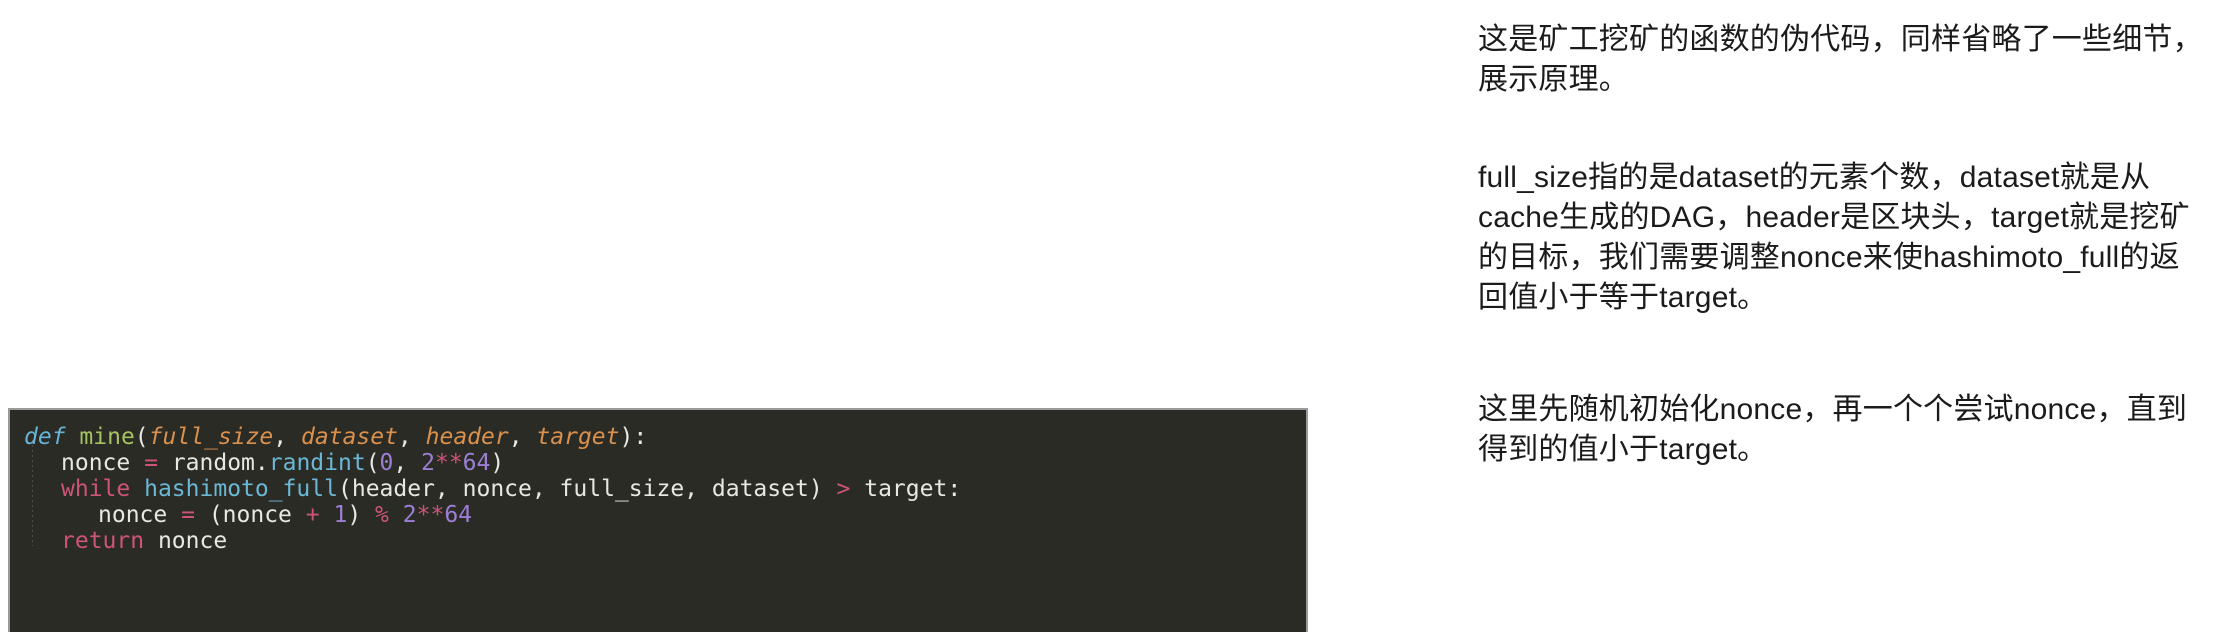  Describe the element at coordinates (658, 515) in the screenshot. I see `code-line: nonce = (nonce + 1) % 2**64` at that location.